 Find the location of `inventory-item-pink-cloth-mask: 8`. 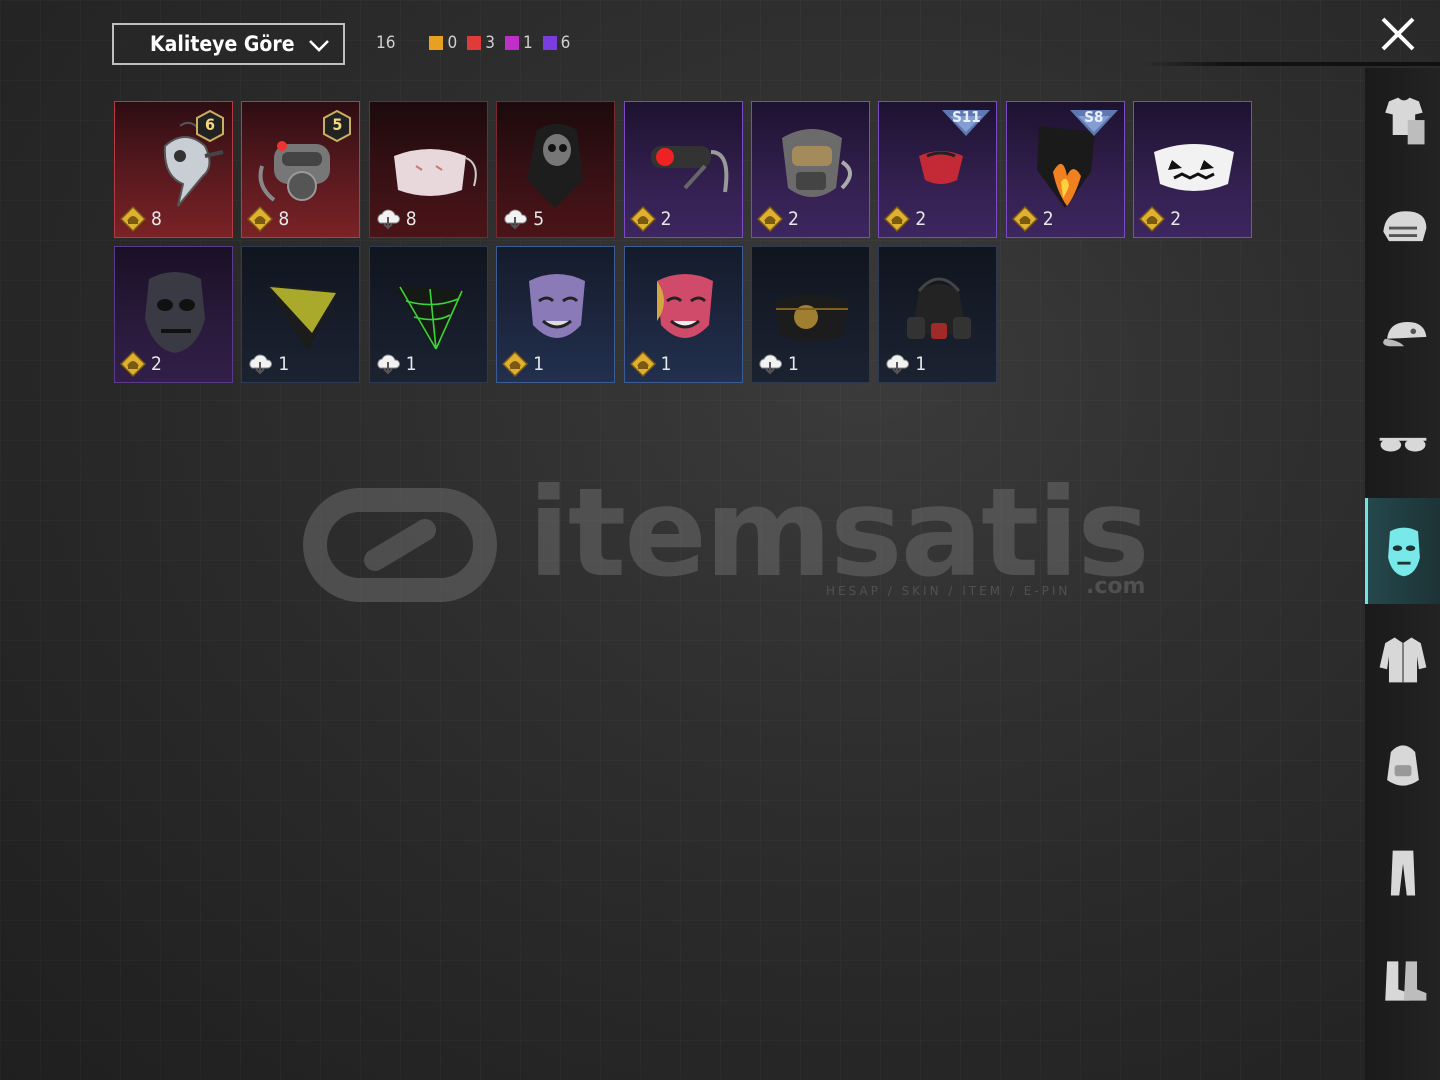

inventory-item-pink-cloth-mask: 8 is located at coordinates (428, 169).